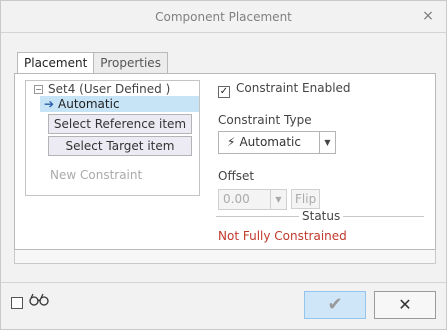 This screenshot has width=447, height=330. Describe the element at coordinates (264, 142) in the screenshot. I see `constraint-type-value: ⚡ Automatic` at that location.